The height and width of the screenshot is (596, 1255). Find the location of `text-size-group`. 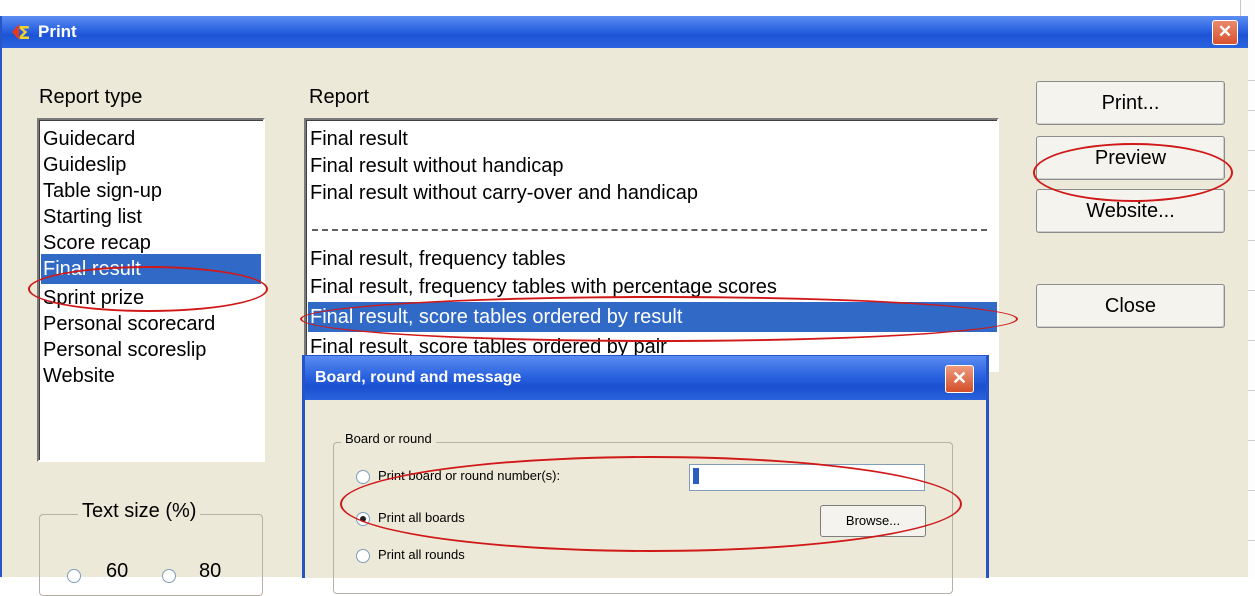

text-size-group is located at coordinates (151, 555).